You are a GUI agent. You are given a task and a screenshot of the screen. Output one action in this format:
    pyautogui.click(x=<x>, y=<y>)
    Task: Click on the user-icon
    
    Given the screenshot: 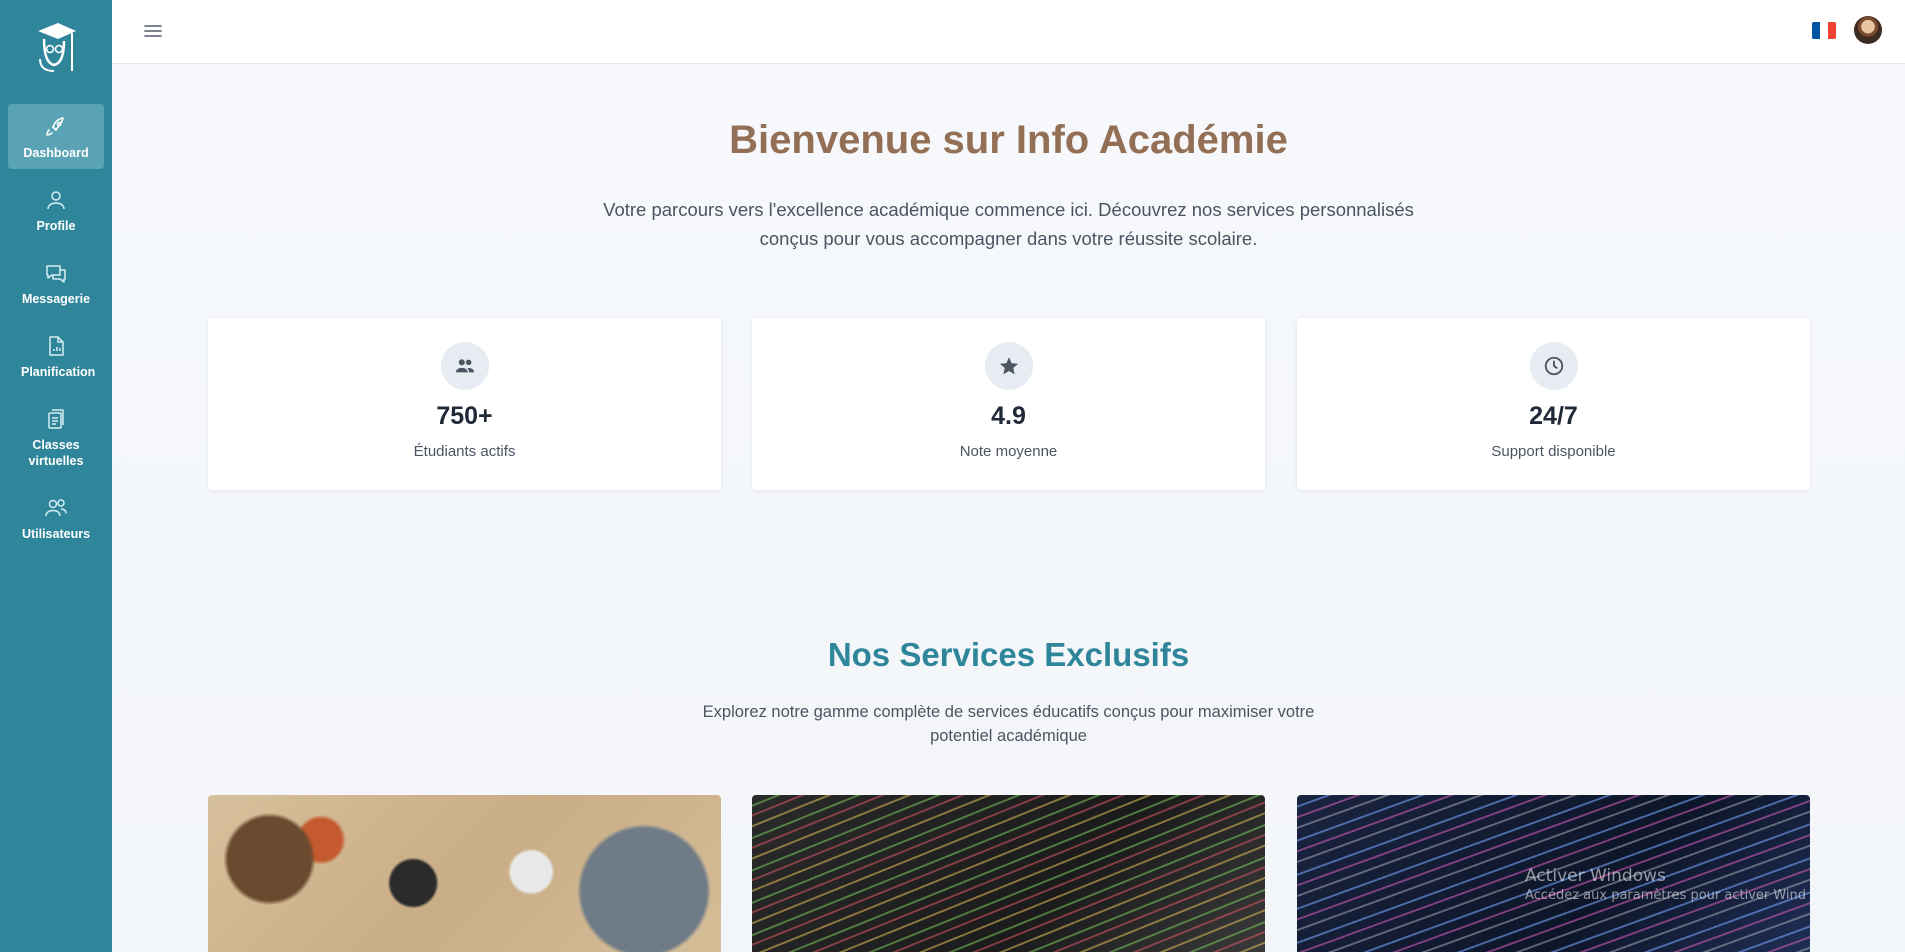 What is the action you would take?
    pyautogui.click(x=56, y=200)
    